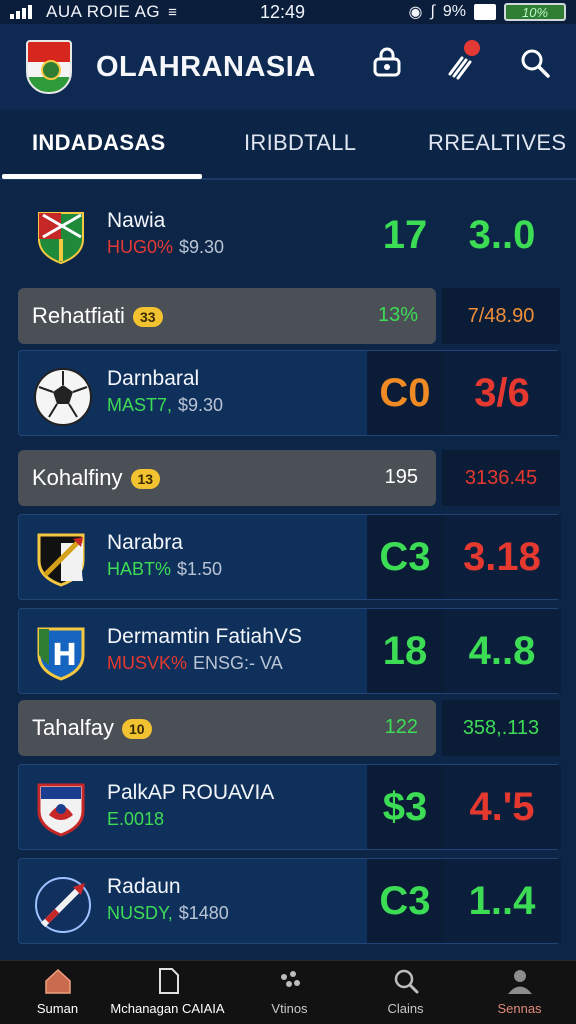 The height and width of the screenshot is (1024, 576). I want to click on nav-label: Mchanagan CAIAIA, so click(167, 1008).